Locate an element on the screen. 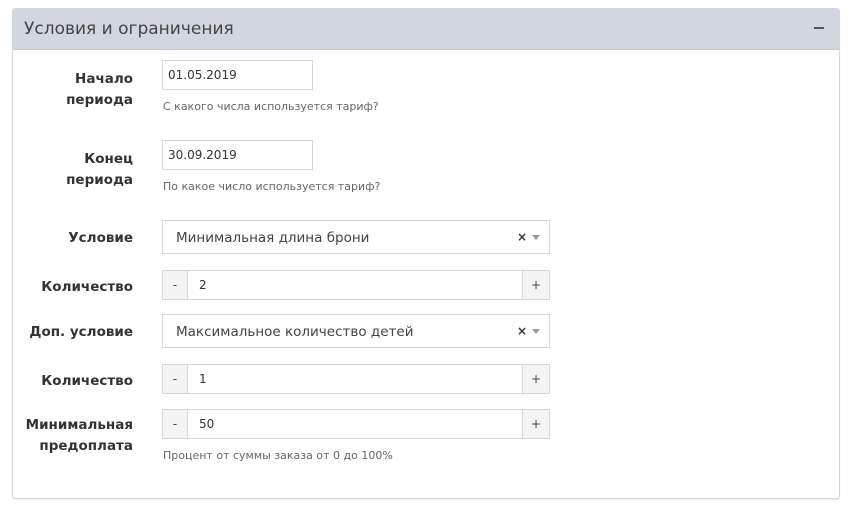  minus-icon is located at coordinates (819, 28).